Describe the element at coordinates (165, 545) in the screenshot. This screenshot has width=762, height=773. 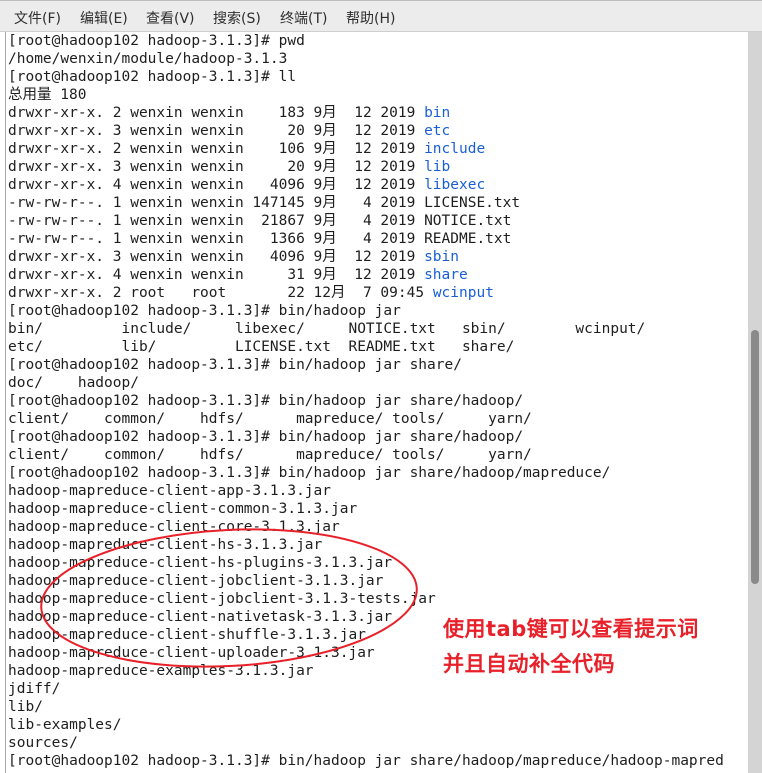
I see `terminal-text: hadoop-mapreduce-client-hs-3.1.3.jar` at that location.